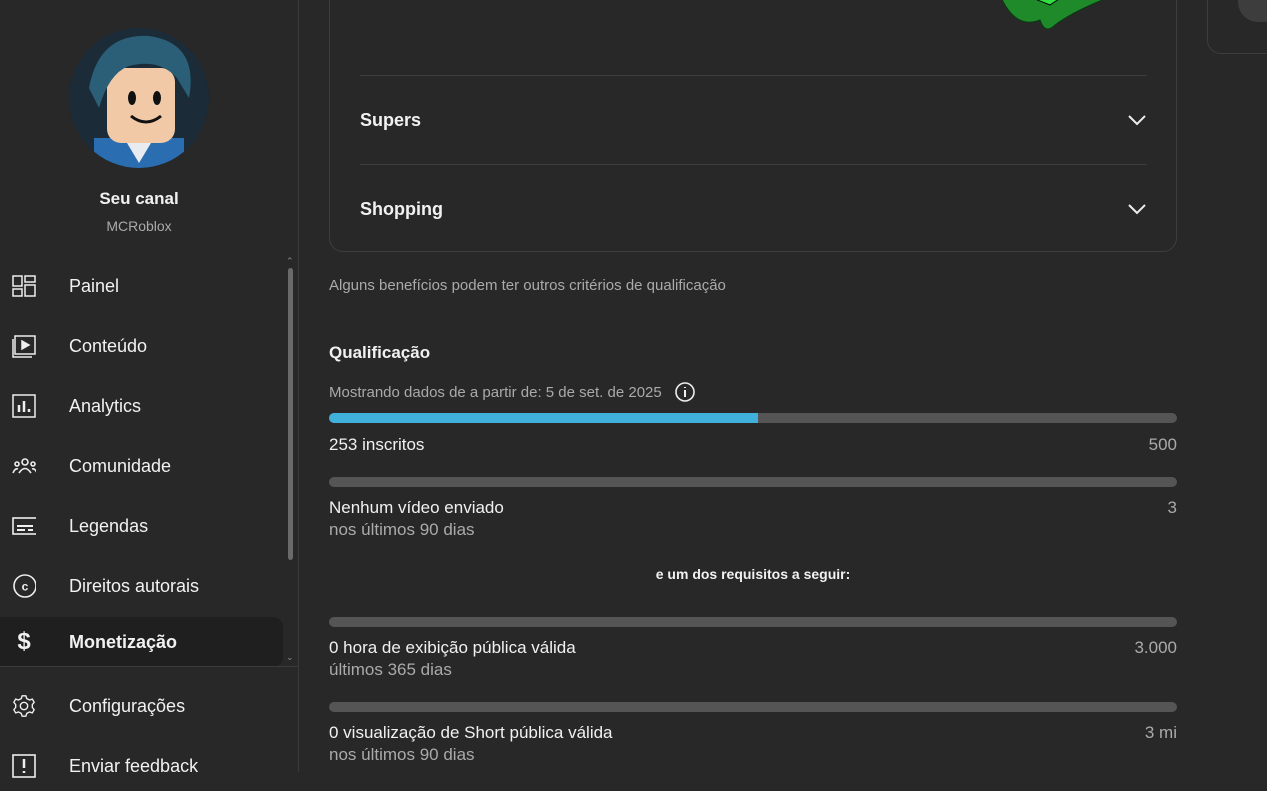  Describe the element at coordinates (290, 657) in the screenshot. I see `scroll-down-arrow: ⌄` at that location.